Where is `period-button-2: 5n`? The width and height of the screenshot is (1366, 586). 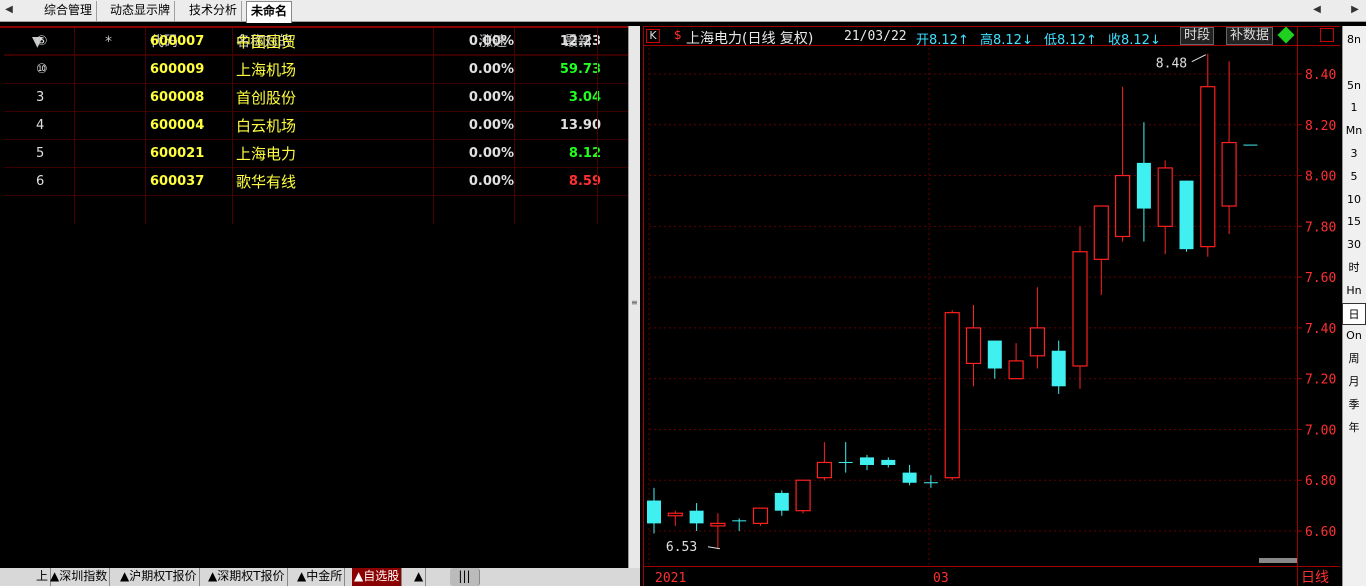
period-button-2: 5n is located at coordinates (1354, 86).